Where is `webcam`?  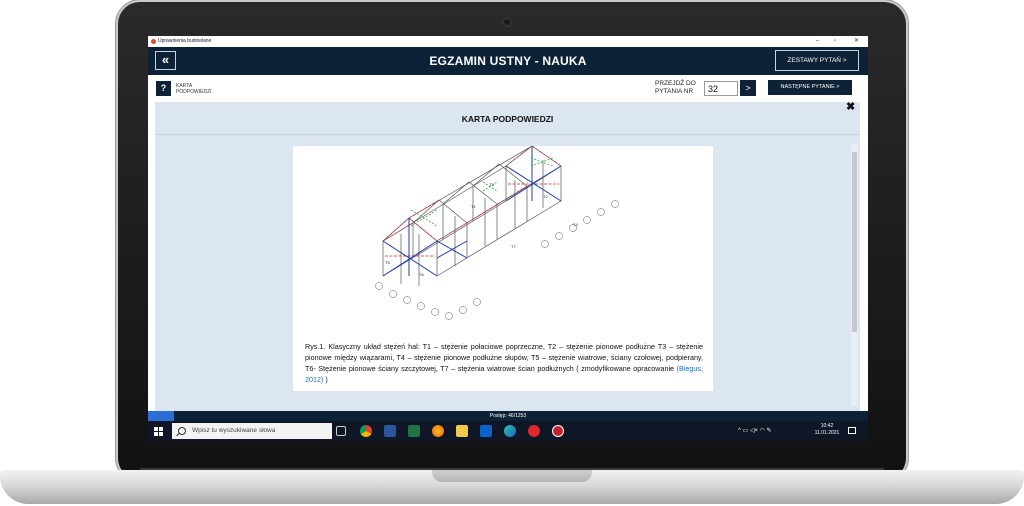 webcam is located at coordinates (507, 22).